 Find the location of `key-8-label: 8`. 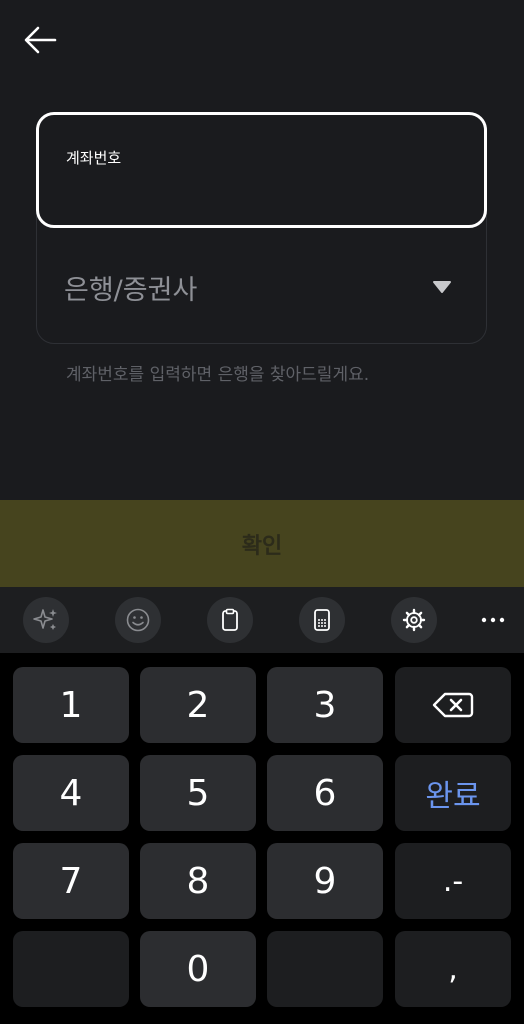

key-8-label: 8 is located at coordinates (198, 881).